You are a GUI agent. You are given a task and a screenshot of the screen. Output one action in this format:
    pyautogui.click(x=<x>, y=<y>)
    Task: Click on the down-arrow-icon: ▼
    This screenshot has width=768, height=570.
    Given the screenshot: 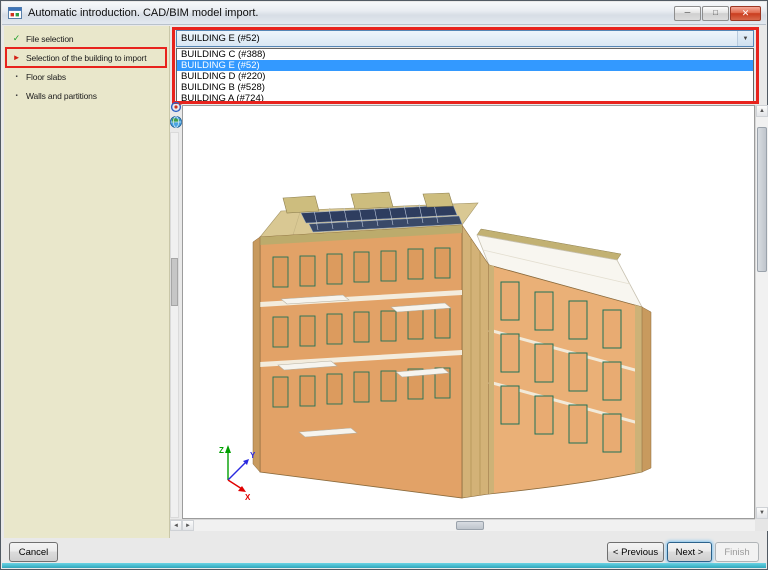 What is the action you would take?
    pyautogui.click(x=762, y=513)
    